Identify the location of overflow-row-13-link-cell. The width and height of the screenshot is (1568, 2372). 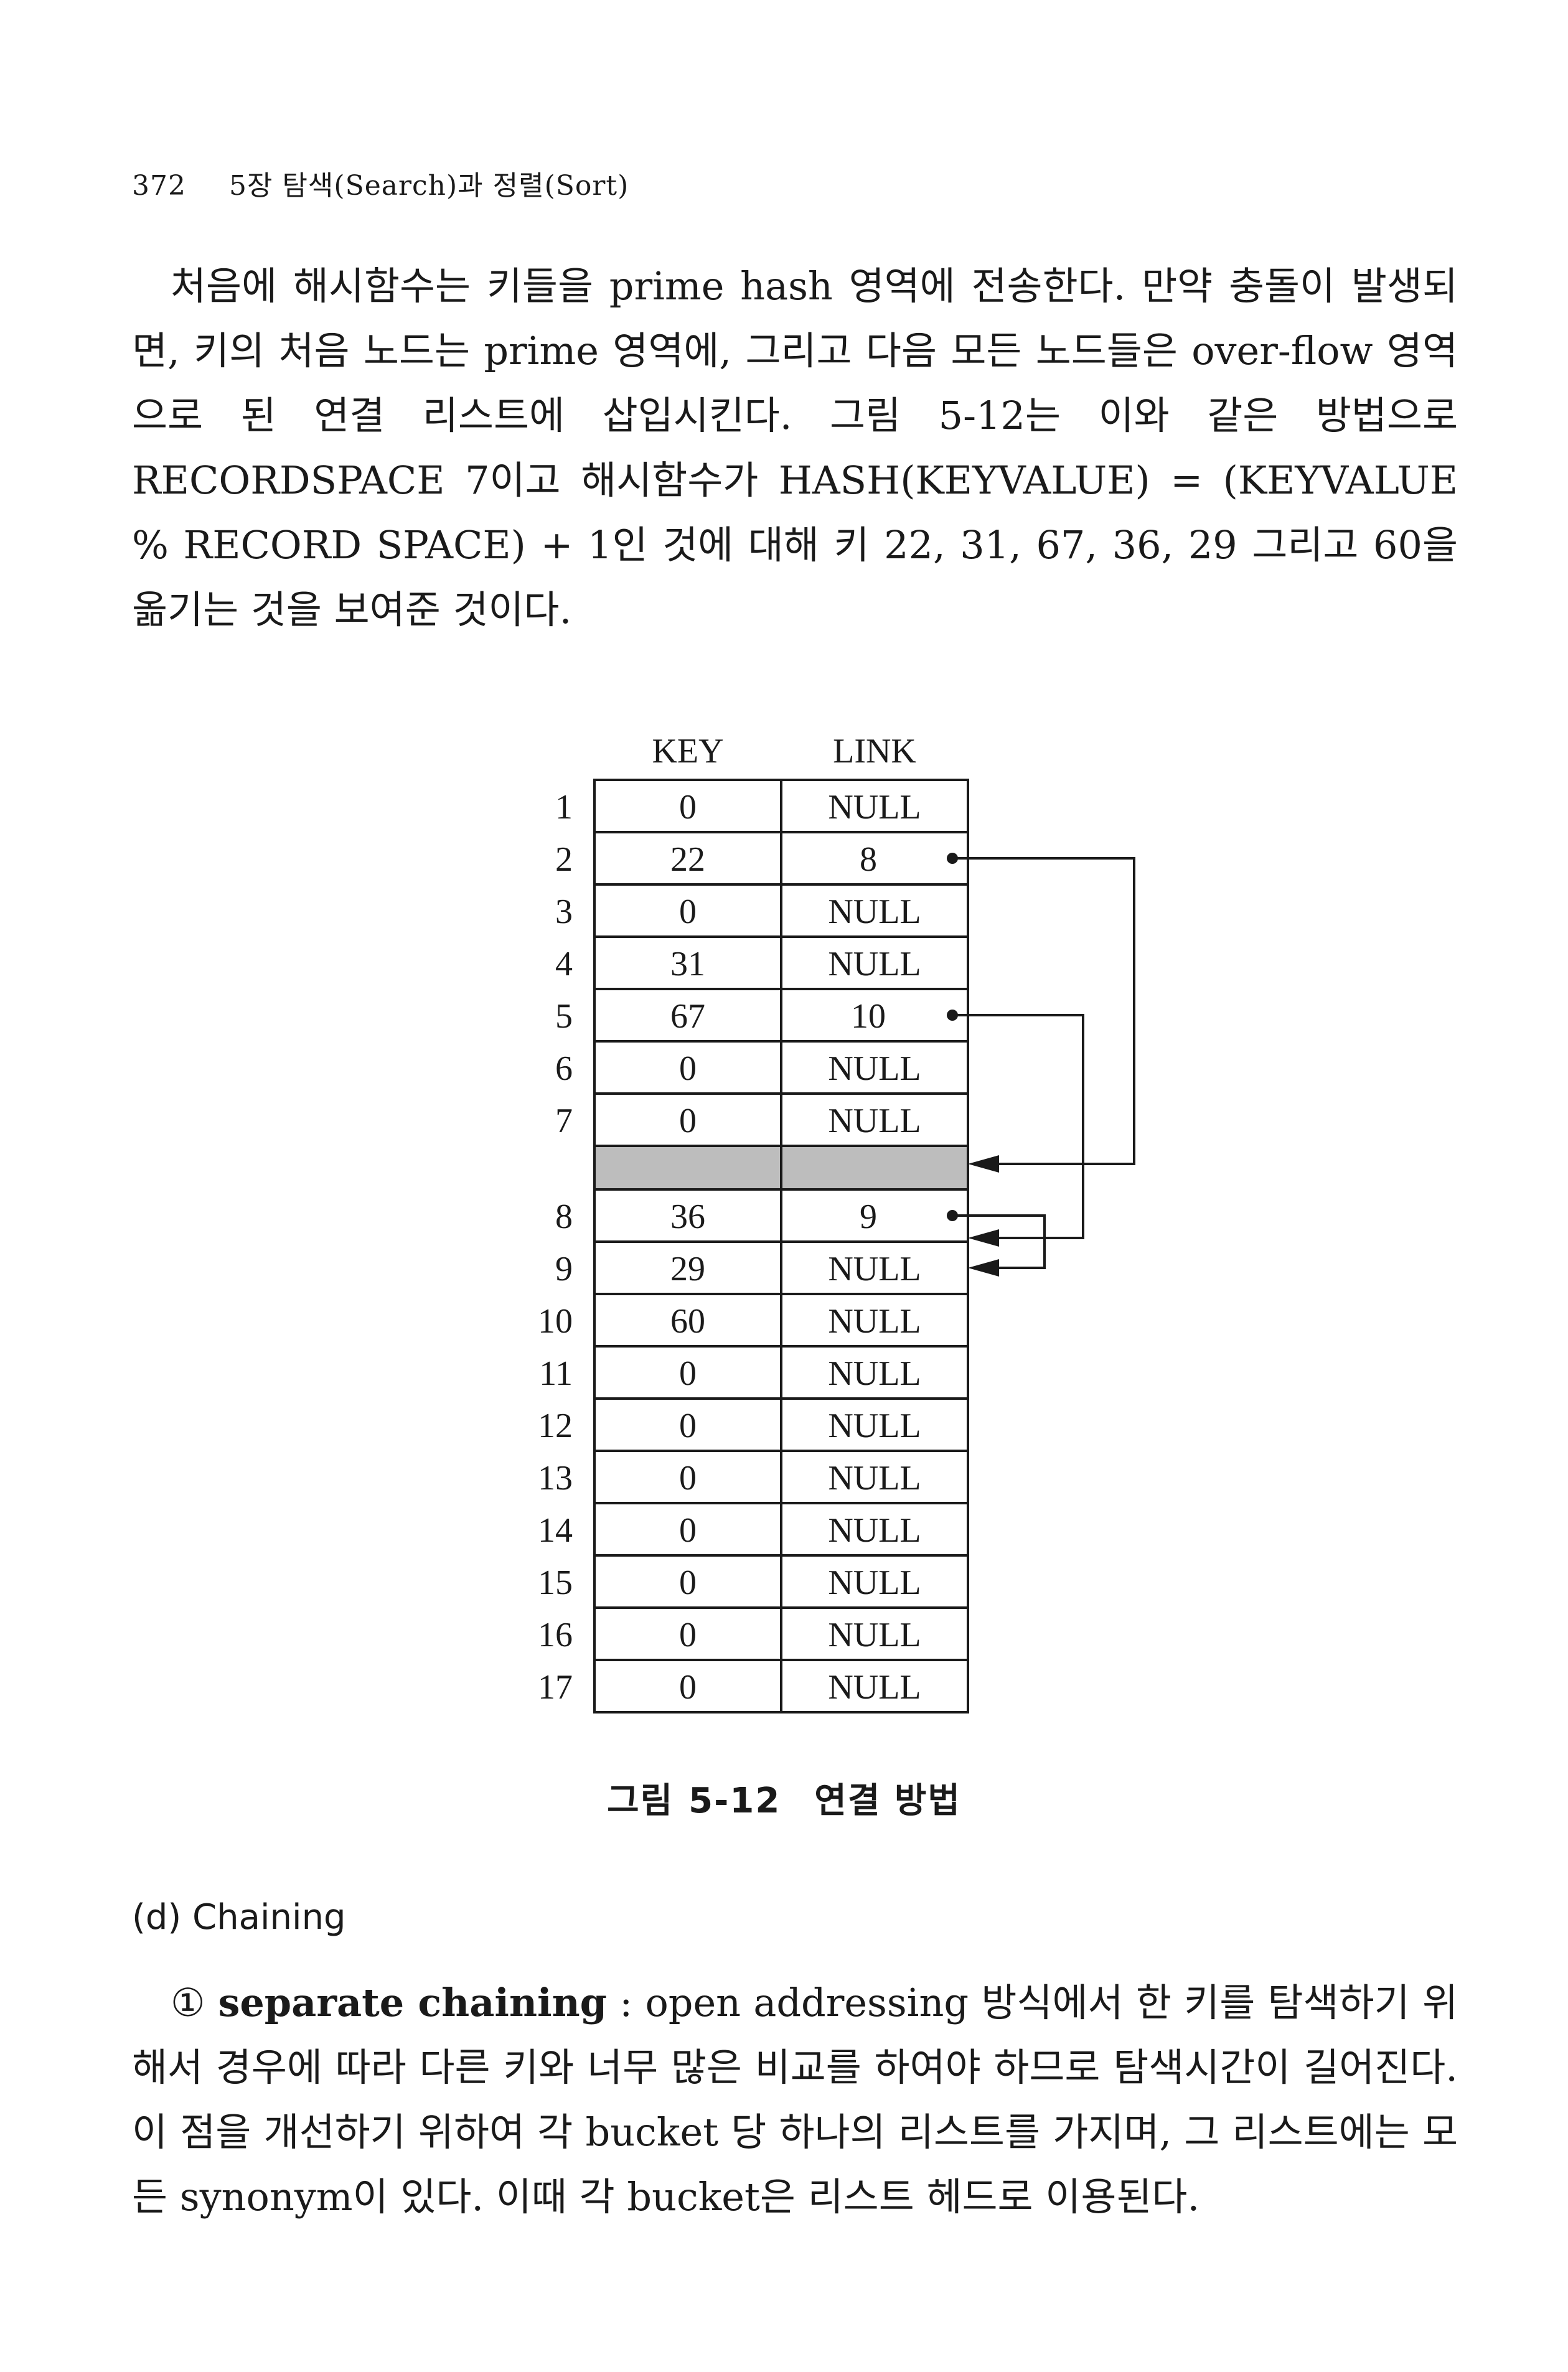
(874, 1477).